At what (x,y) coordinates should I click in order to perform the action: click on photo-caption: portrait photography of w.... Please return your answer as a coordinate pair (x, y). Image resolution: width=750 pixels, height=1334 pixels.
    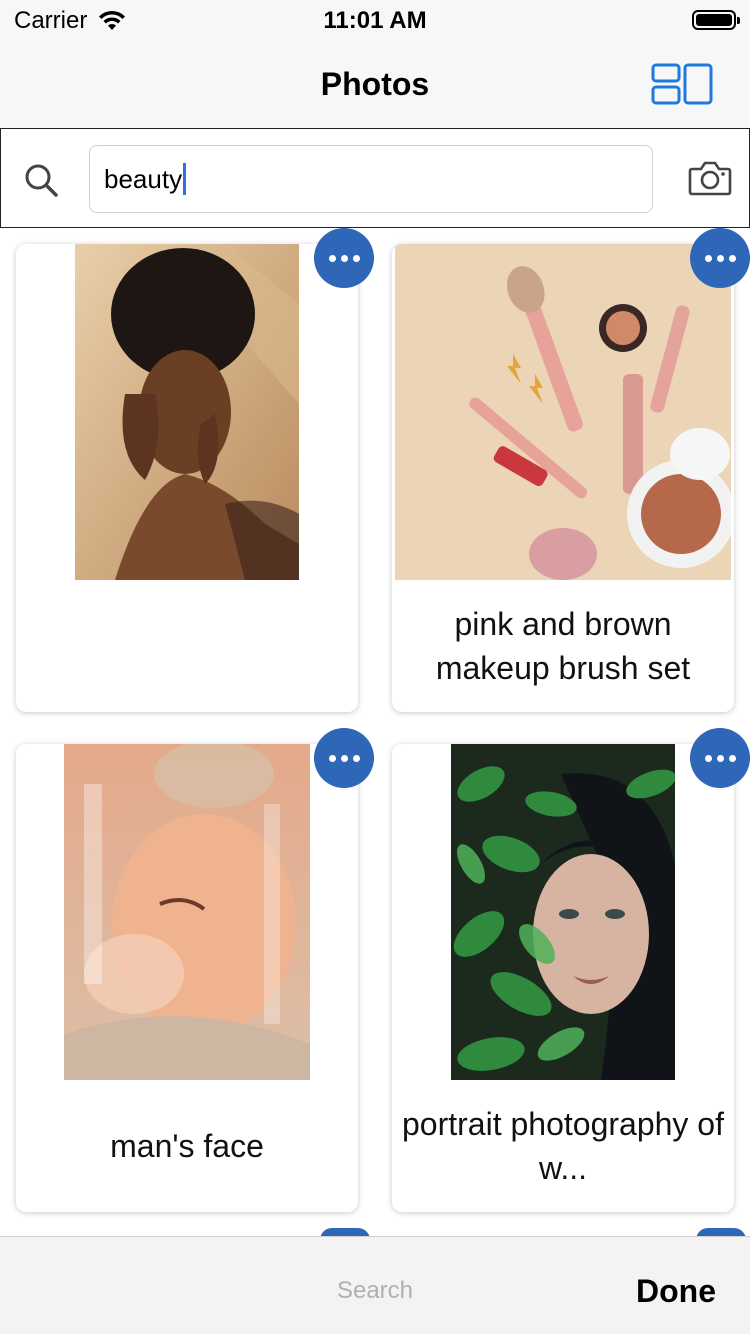
    Looking at the image, I should click on (563, 1146).